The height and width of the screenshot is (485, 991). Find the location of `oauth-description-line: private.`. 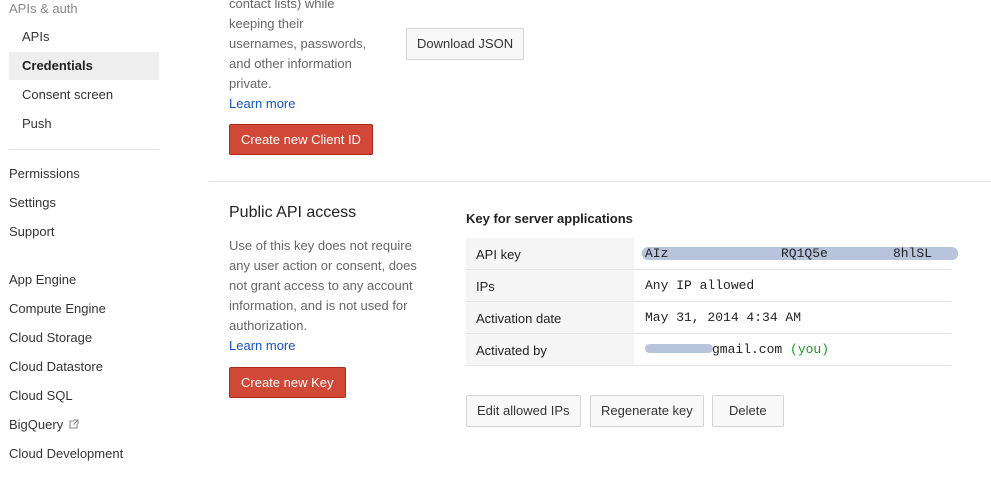

oauth-description-line: private. is located at coordinates (250, 83).